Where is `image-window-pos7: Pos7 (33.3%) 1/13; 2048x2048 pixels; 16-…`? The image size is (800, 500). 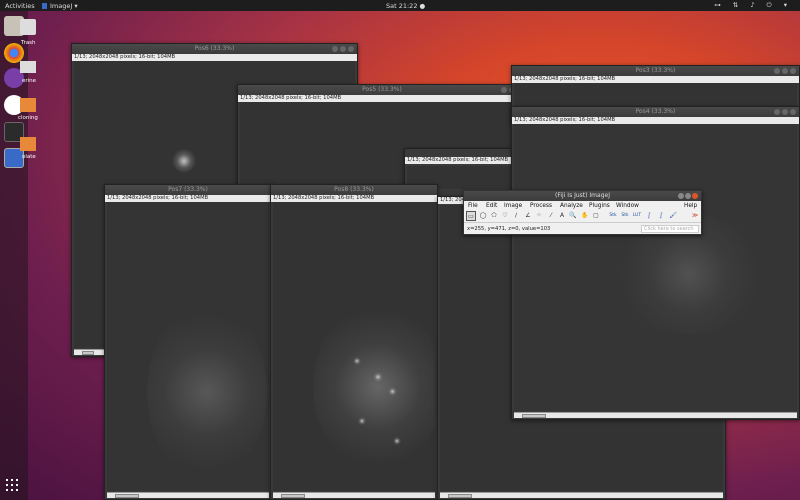 image-window-pos7: Pos7 (33.3%) 1/13; 2048x2048 pixels; 16-… is located at coordinates (188, 342).